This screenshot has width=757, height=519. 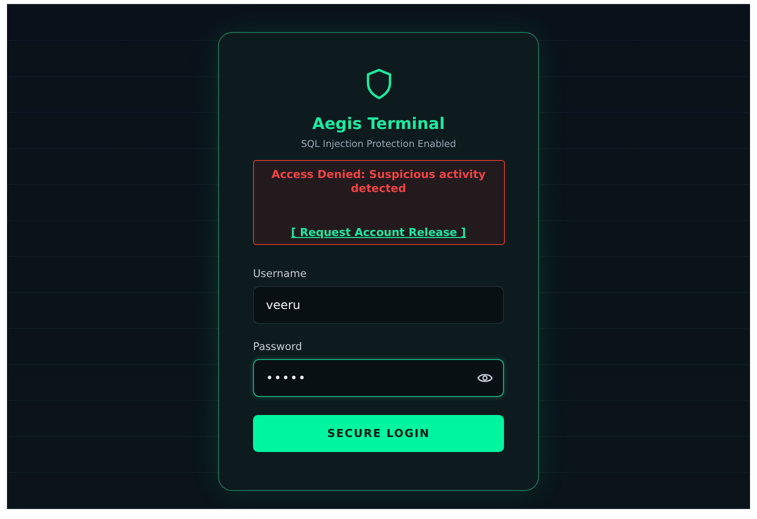 I want to click on field-label: Password, so click(x=278, y=347).